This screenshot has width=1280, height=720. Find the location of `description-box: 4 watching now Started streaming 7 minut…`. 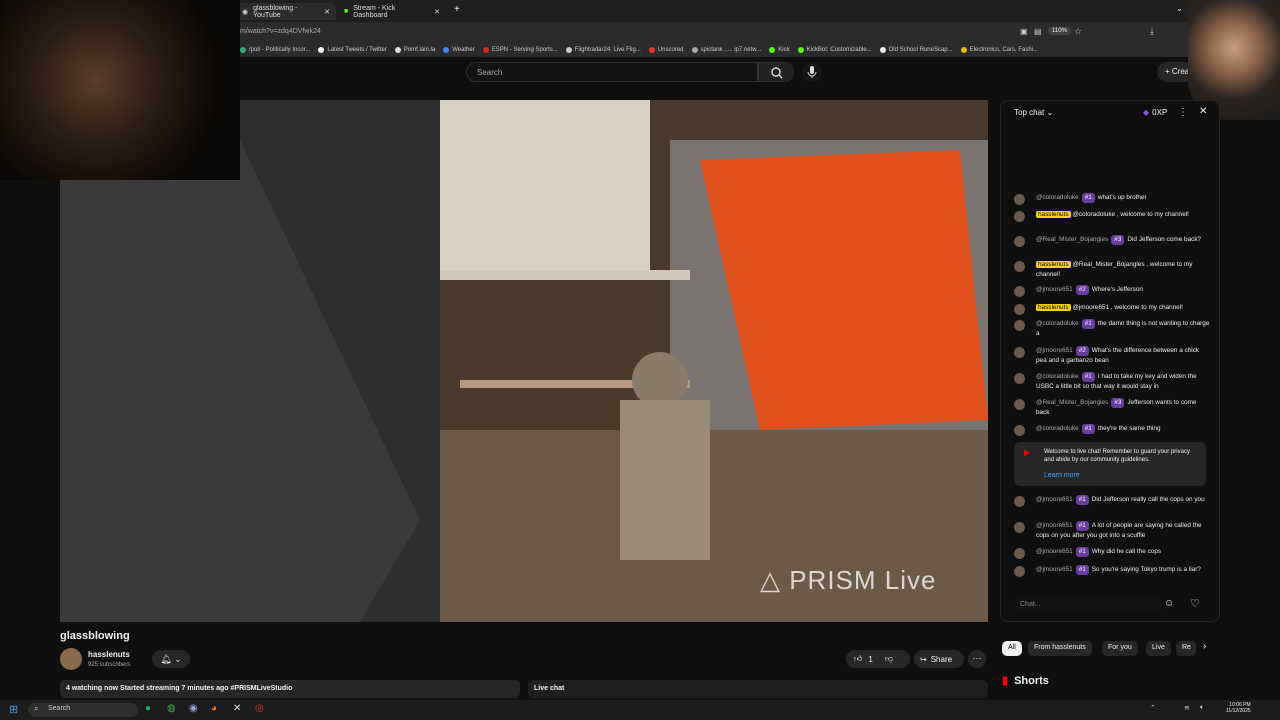

description-box: 4 watching now Started streaming 7 minut… is located at coordinates (290, 689).